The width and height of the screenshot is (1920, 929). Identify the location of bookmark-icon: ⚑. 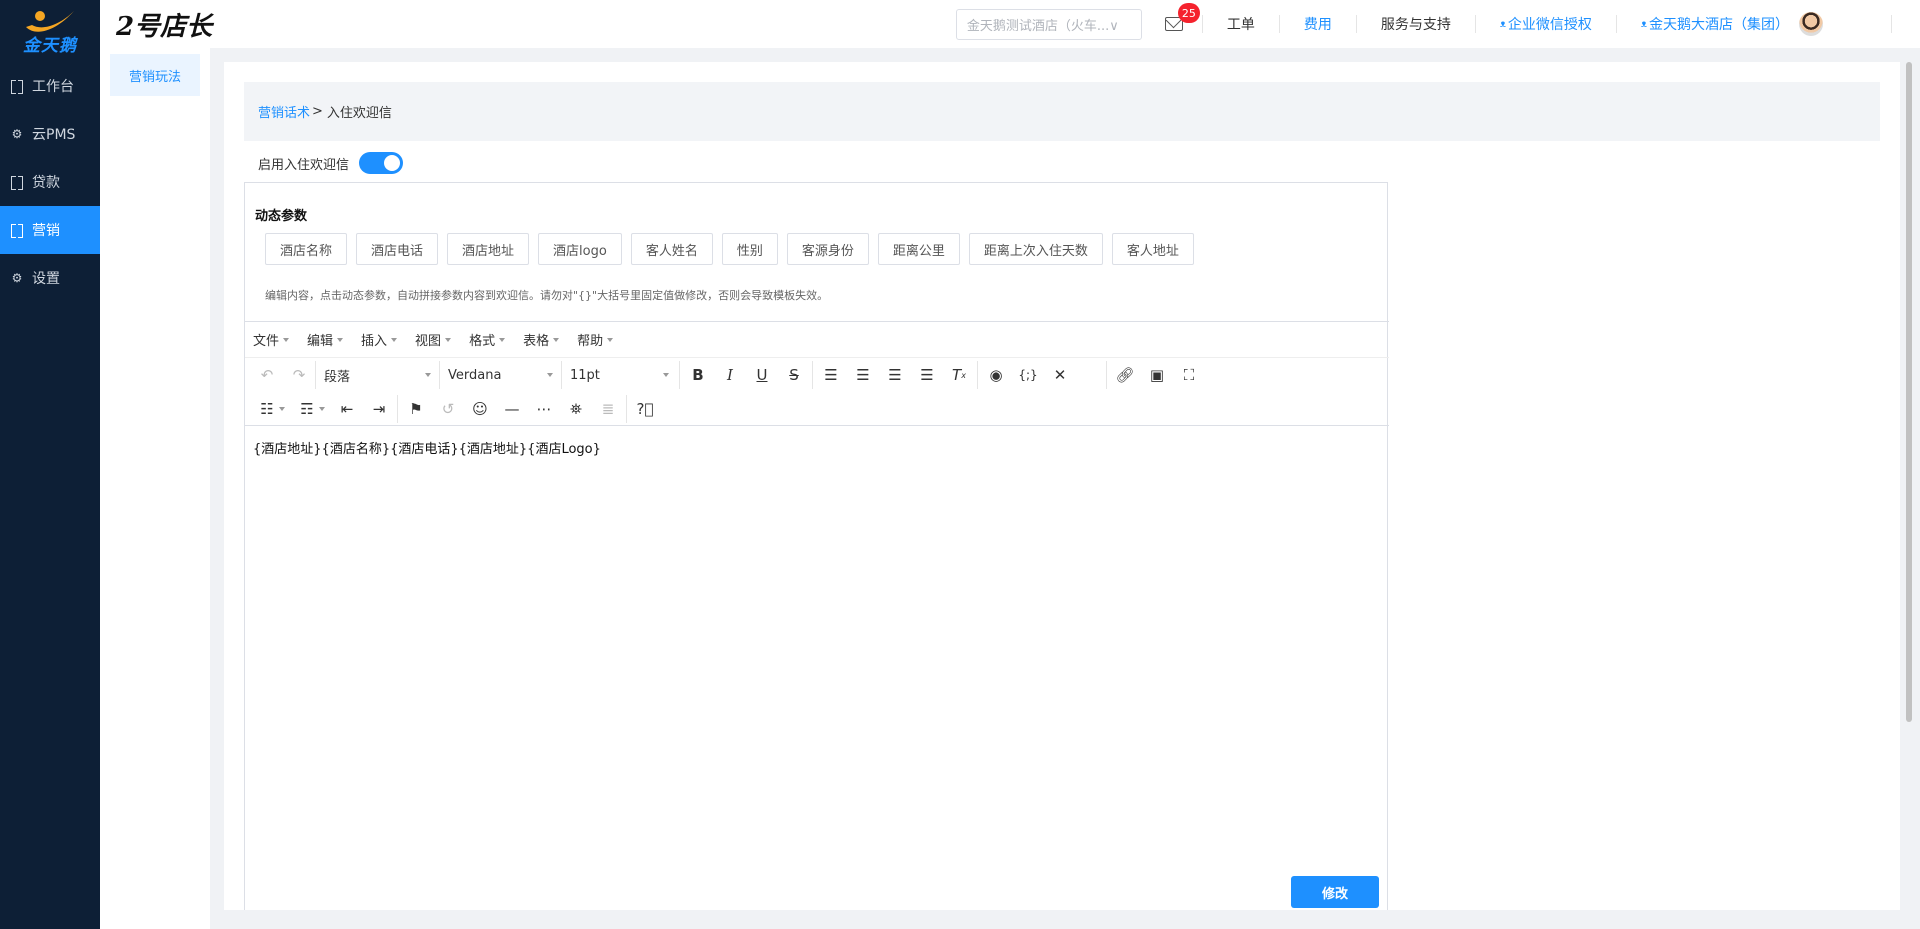
(416, 409).